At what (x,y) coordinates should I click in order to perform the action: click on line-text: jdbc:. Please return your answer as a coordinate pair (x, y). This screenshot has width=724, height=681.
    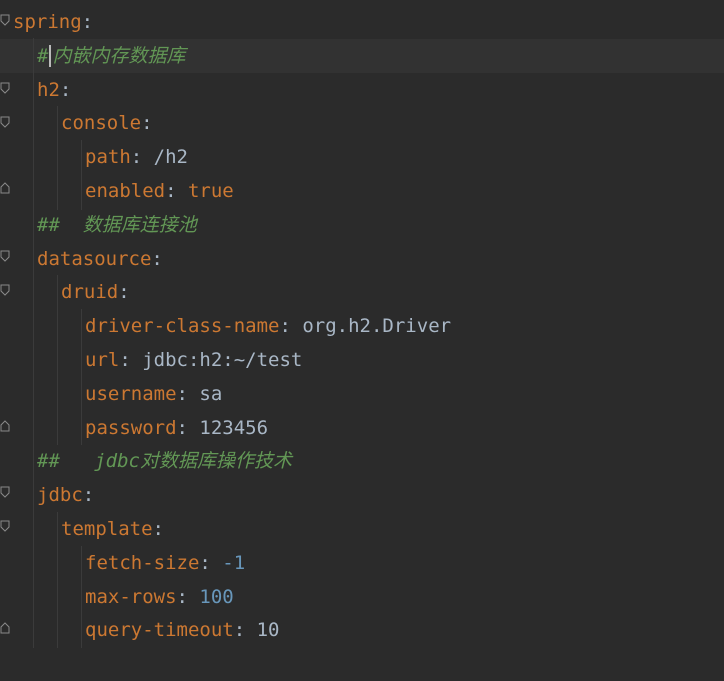
    Looking at the image, I should click on (65, 495).